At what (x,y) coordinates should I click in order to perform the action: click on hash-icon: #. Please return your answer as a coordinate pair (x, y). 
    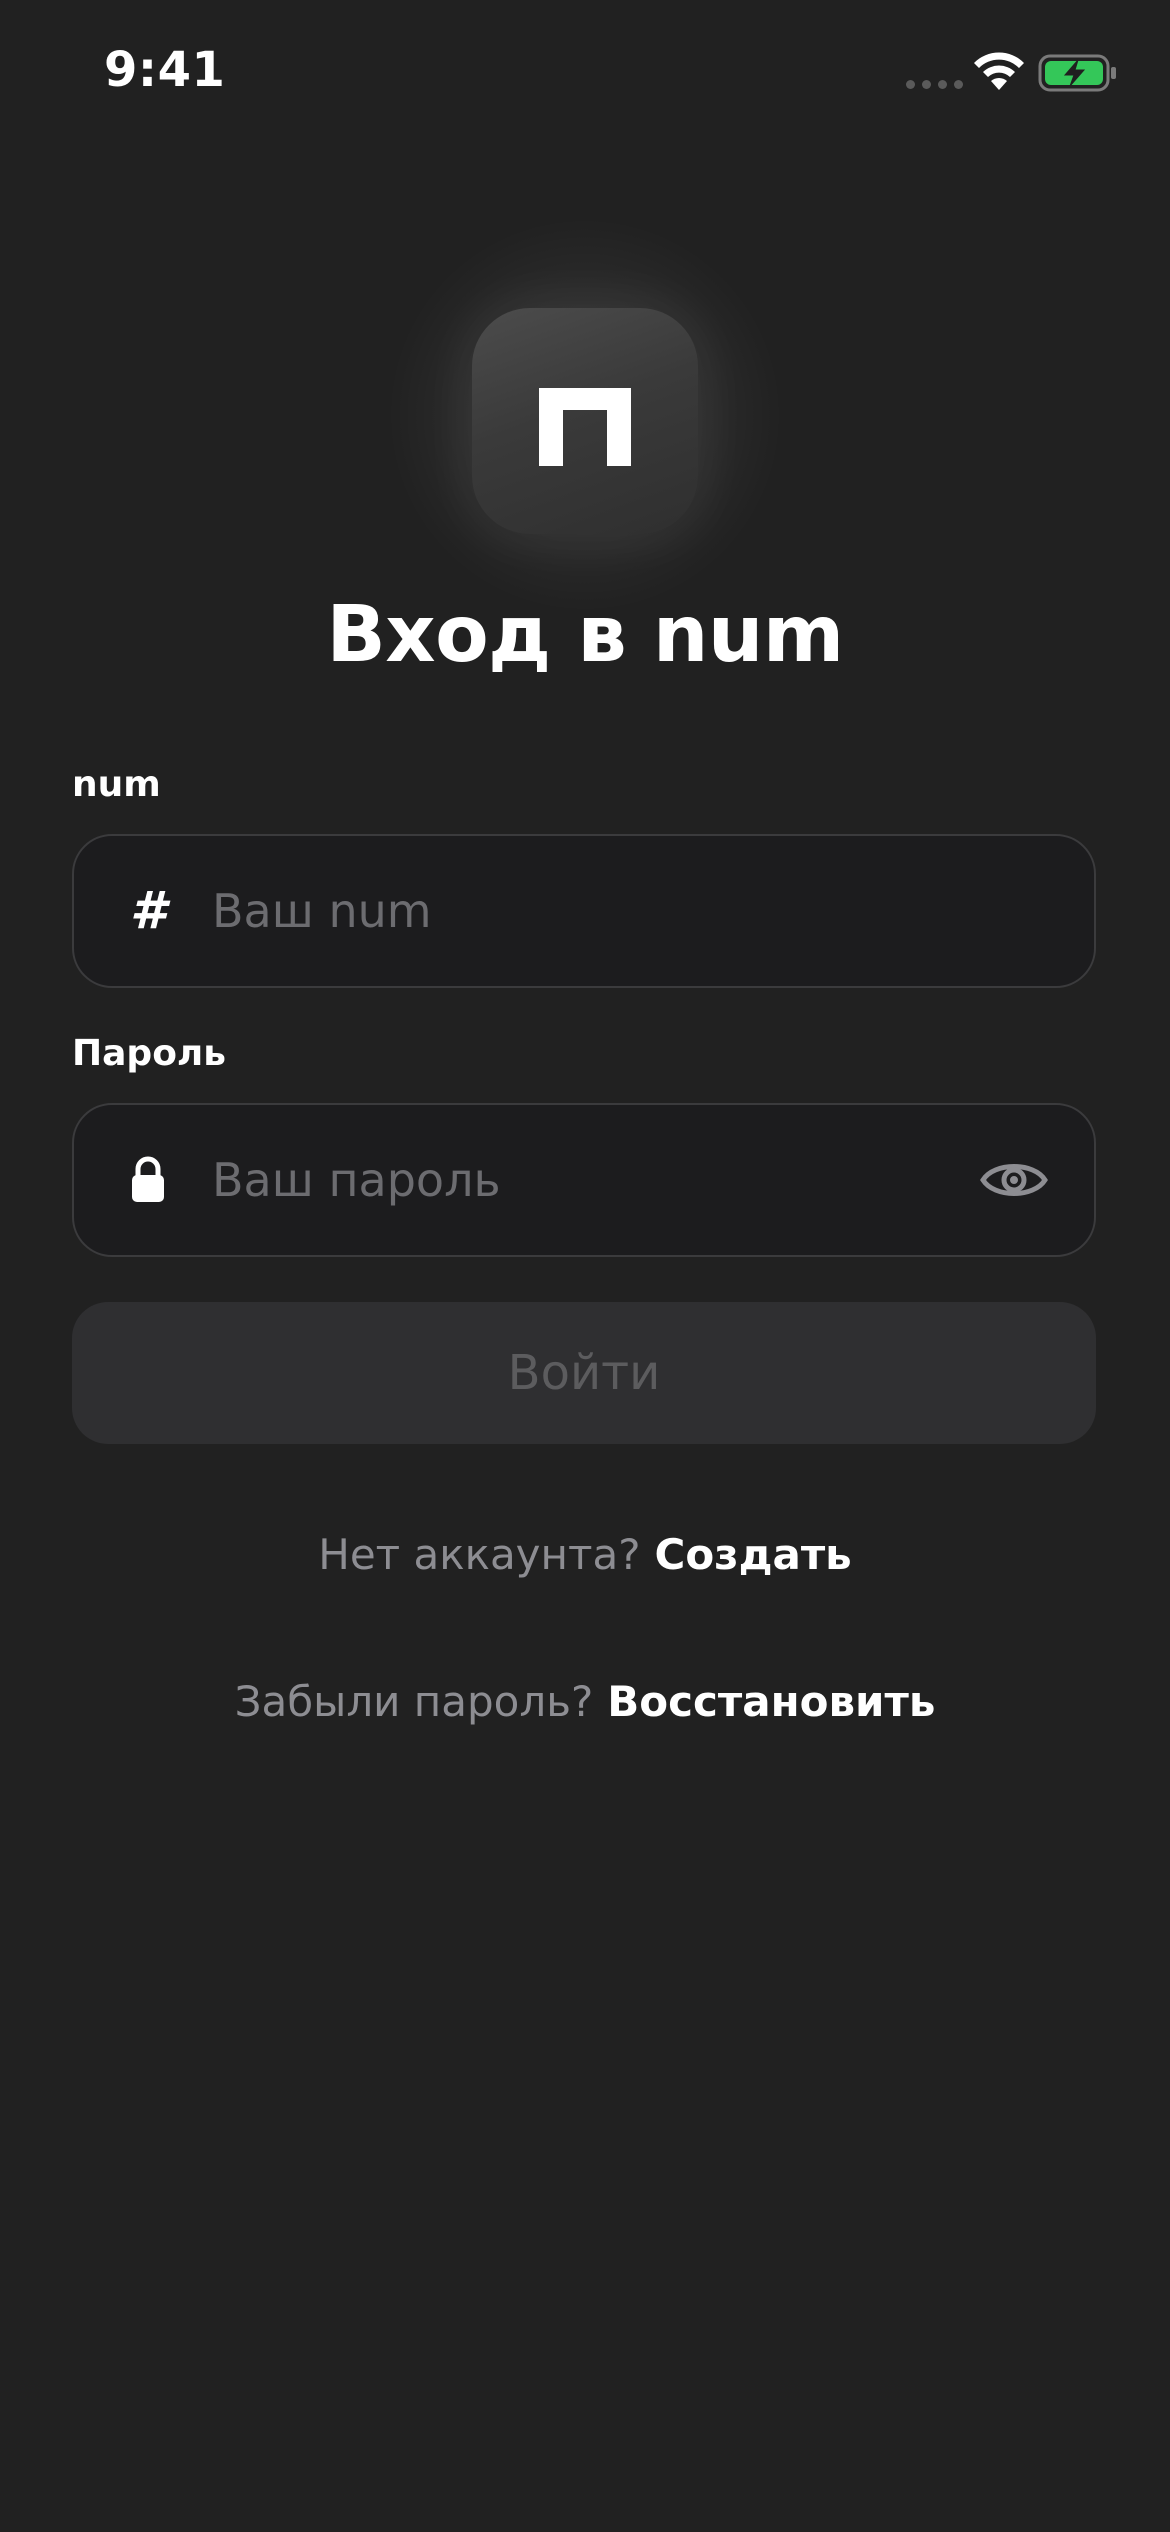
    Looking at the image, I should click on (148, 911).